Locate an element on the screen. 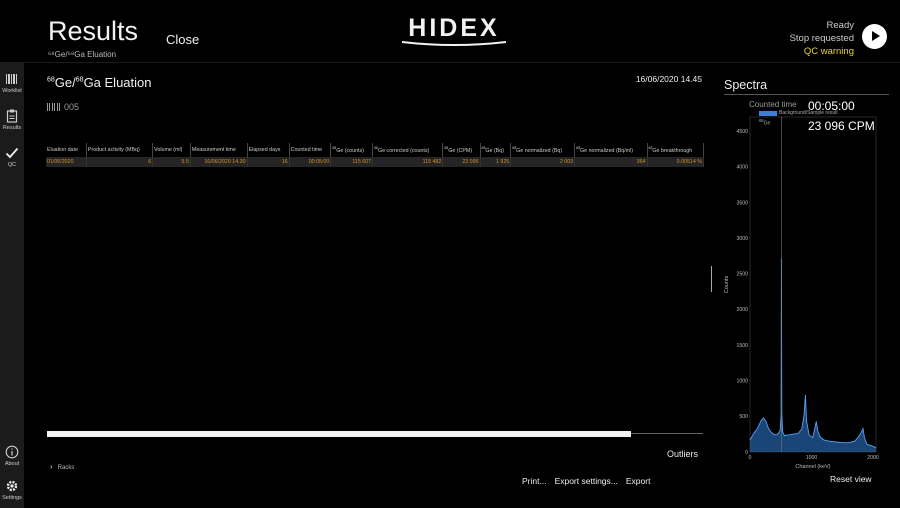 The image size is (900, 508). column-header: 68Ge (Bq) is located at coordinates (496, 150).